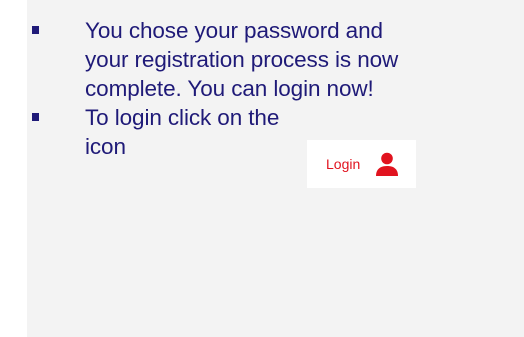 Image resolution: width=524 pixels, height=337 pixels. What do you see at coordinates (234, 30) in the screenshot?
I see `instruction-line: You chose your password and` at bounding box center [234, 30].